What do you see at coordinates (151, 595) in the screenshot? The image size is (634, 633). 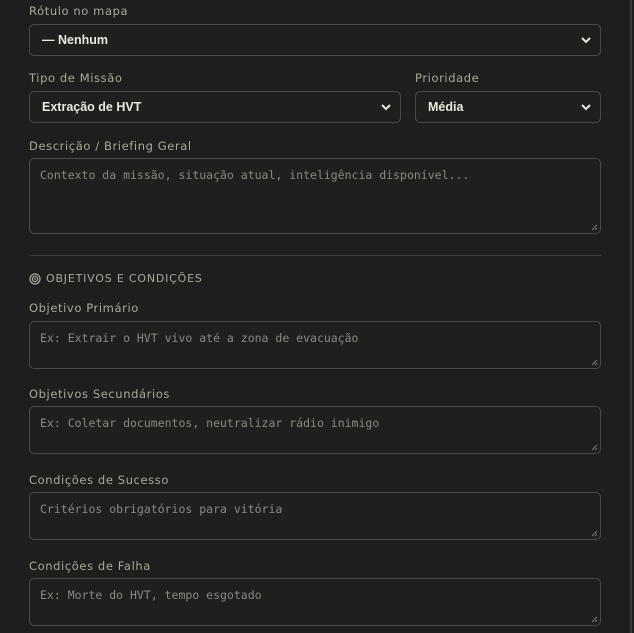 I see `failure-conditions-placeholder: Ex: Morte do HVT, tempo esgotado` at bounding box center [151, 595].